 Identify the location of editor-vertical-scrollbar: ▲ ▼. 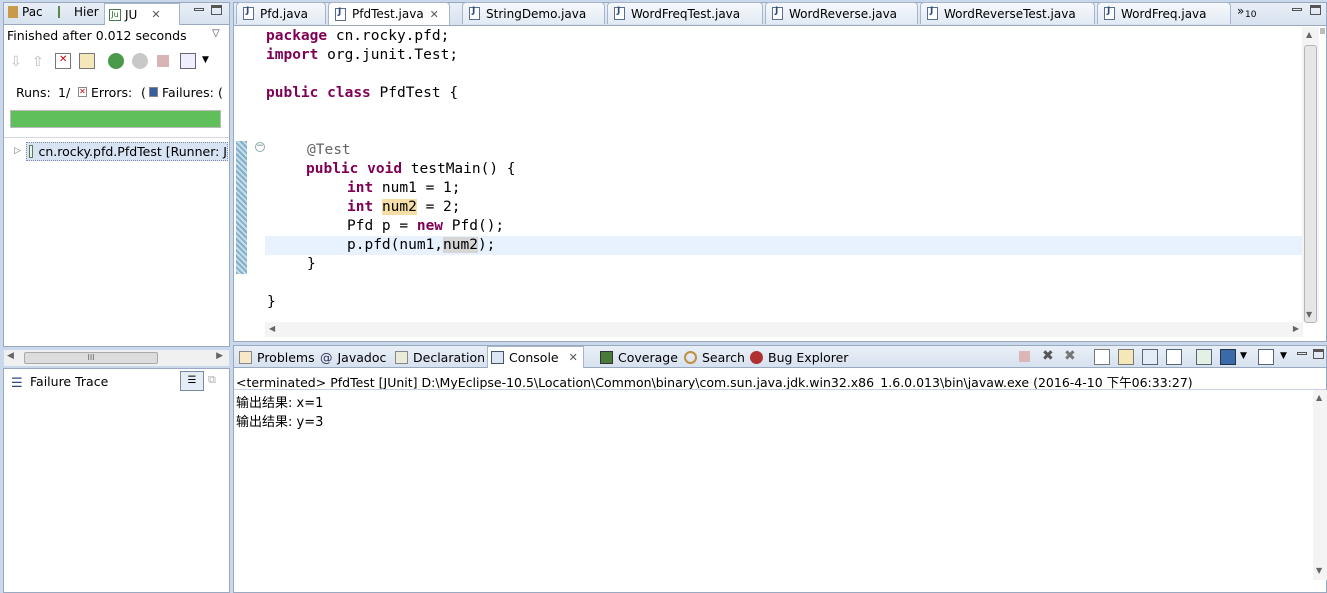
(1310, 175).